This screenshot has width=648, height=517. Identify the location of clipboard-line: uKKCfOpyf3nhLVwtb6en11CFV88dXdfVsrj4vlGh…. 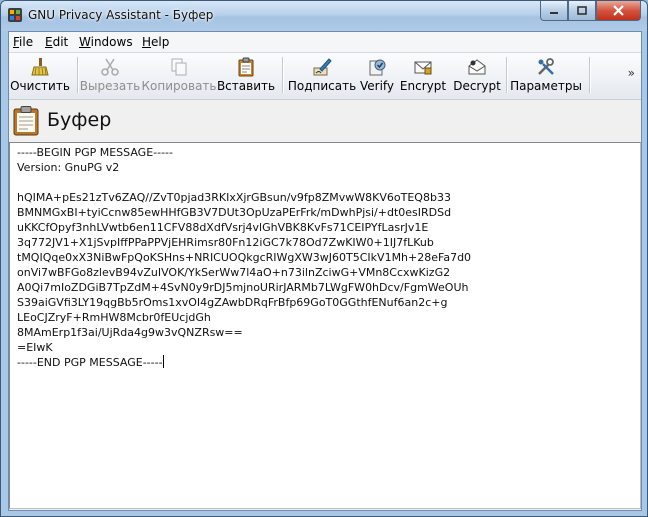
(223, 227).